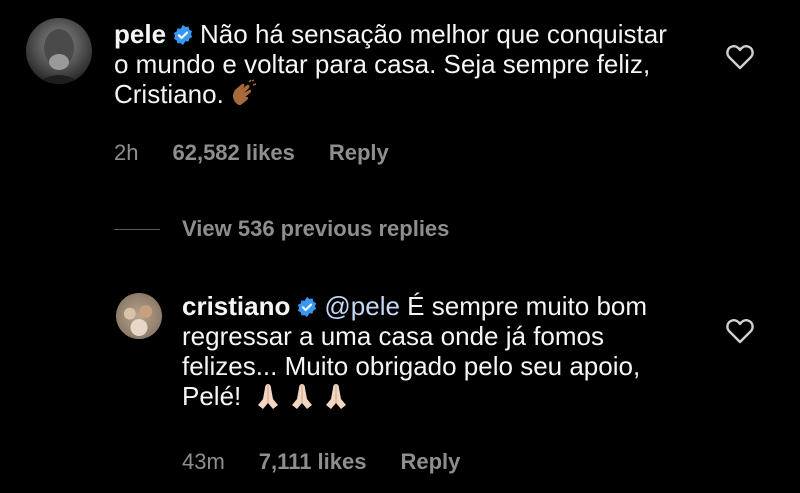 This screenshot has width=800, height=493. Describe the element at coordinates (236, 306) in the screenshot. I see `reply-username: cristiano` at that location.